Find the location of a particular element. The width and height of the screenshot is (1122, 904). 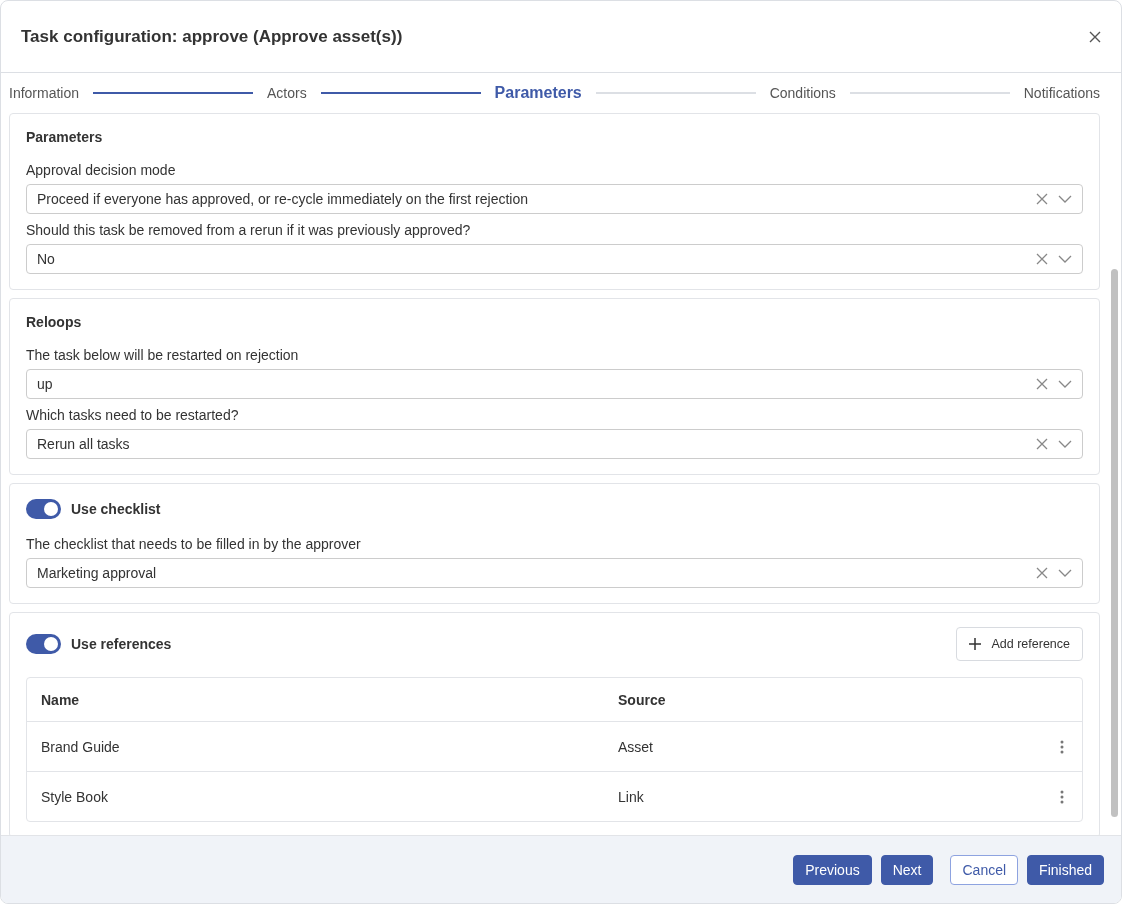

add-reference-button: Add reference is located at coordinates (1019, 644).